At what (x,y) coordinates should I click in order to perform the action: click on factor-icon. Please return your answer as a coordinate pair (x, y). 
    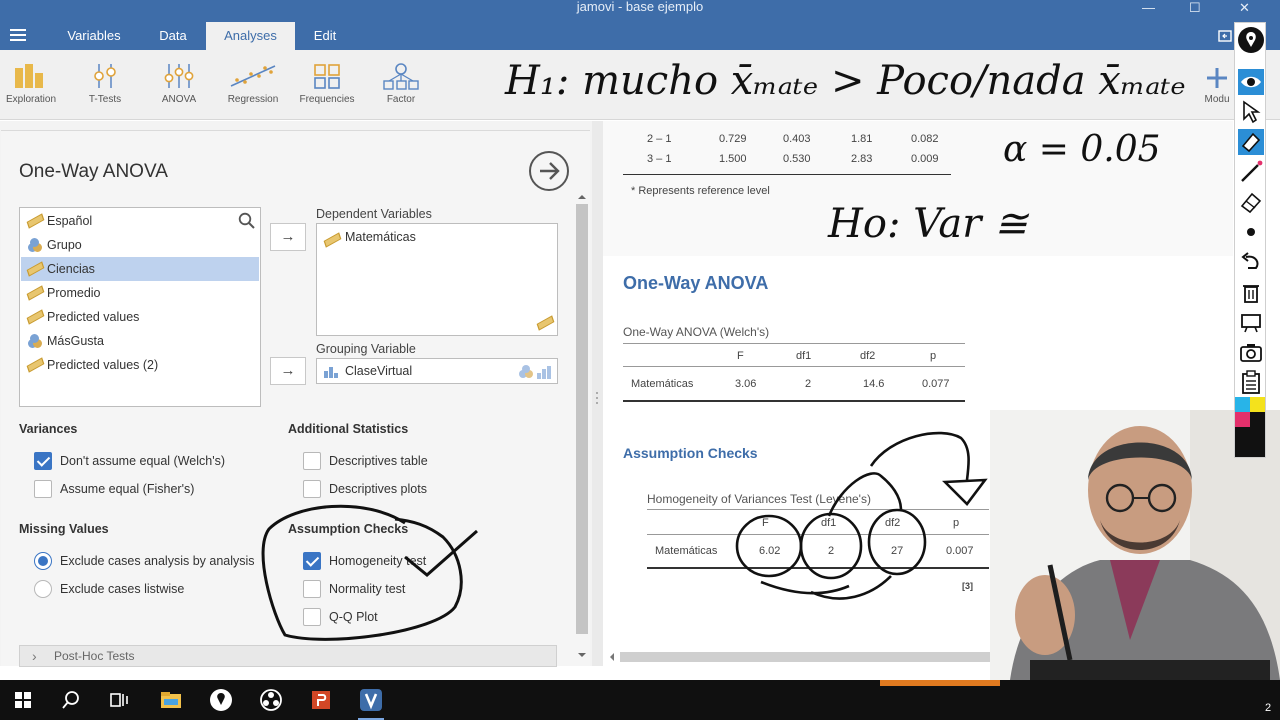
    Looking at the image, I should click on (401, 76).